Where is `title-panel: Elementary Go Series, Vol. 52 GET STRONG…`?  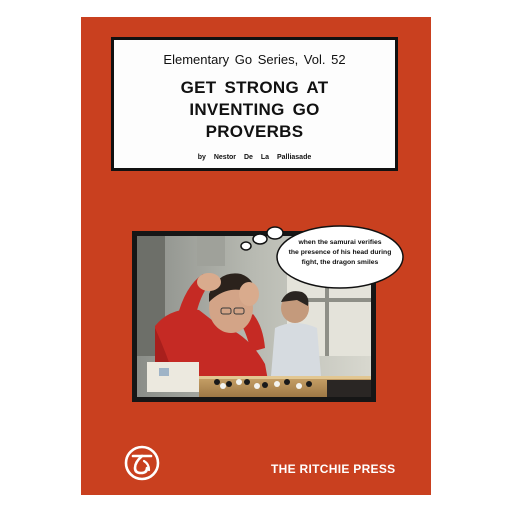
title-panel: Elementary Go Series, Vol. 52 GET STRONG… is located at coordinates (254, 104).